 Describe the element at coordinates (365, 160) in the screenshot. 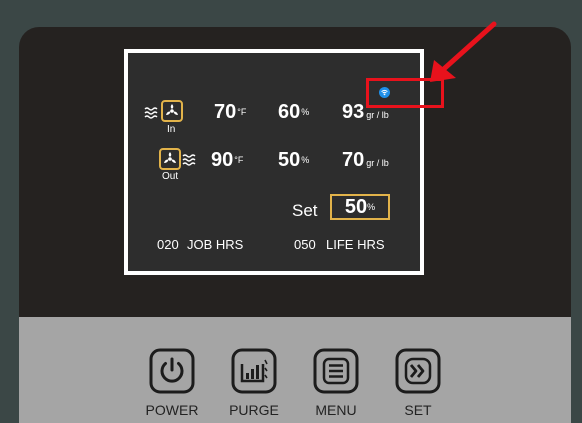

I see `out-grains: 70 gr / lb` at that location.